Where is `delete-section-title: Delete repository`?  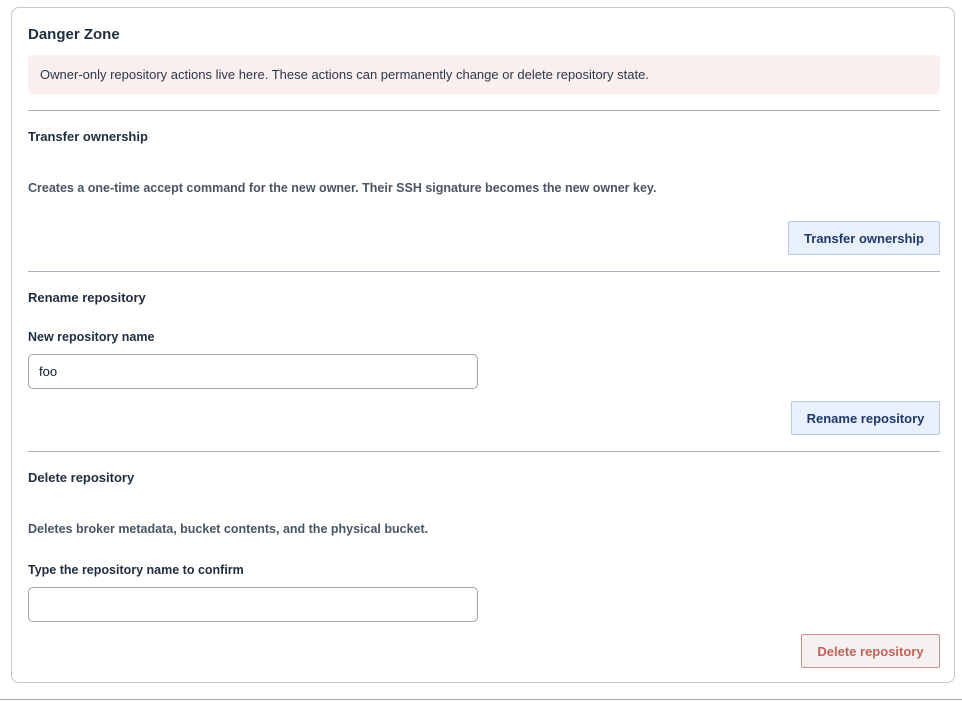 delete-section-title: Delete repository is located at coordinates (81, 477).